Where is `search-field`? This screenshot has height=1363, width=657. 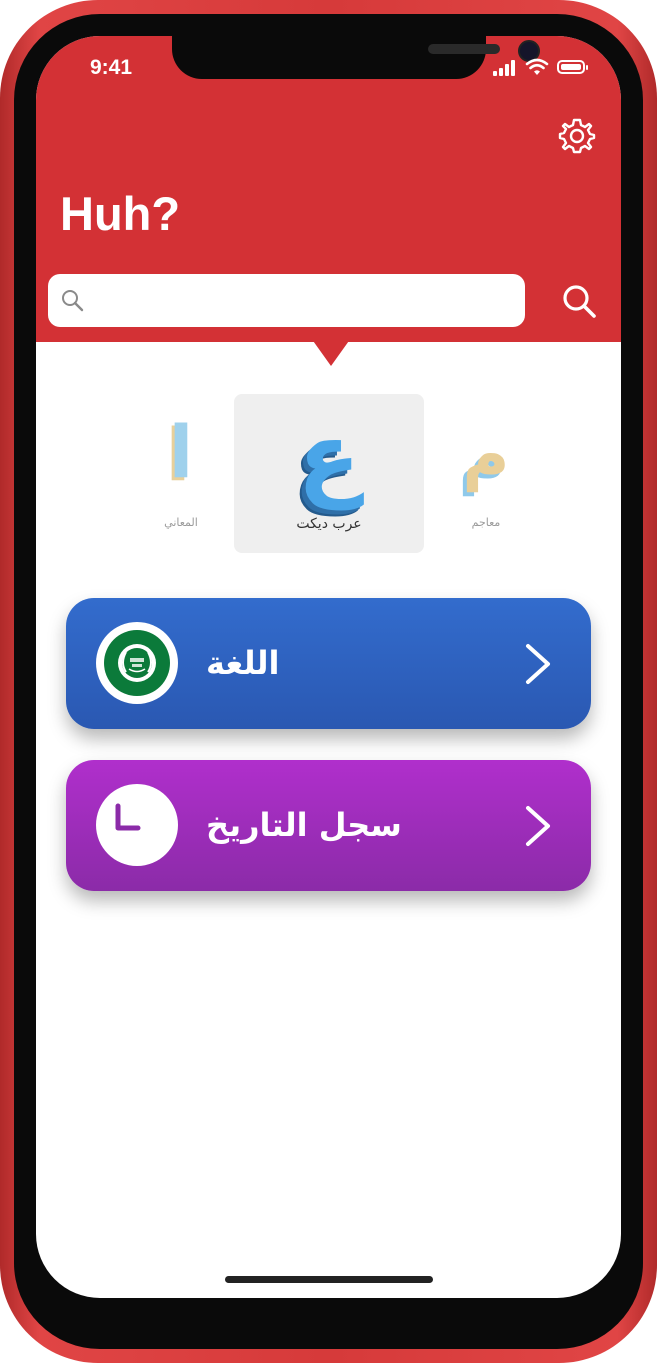 search-field is located at coordinates (286, 301).